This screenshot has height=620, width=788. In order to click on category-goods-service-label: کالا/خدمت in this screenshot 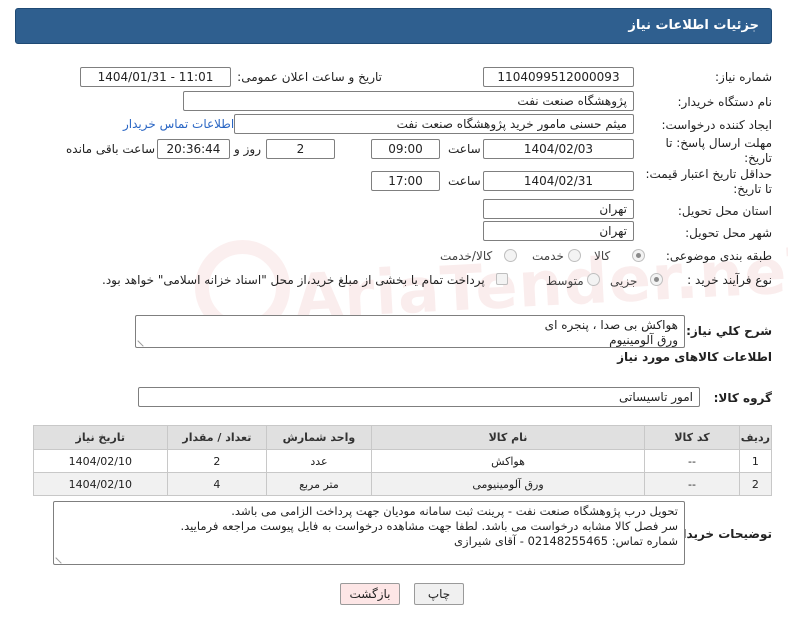, I will do `click(466, 256)`.